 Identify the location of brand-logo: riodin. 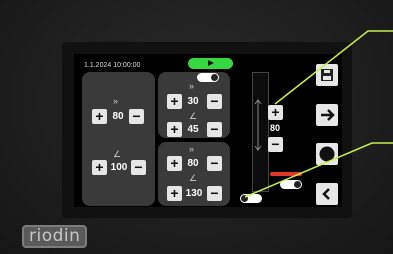
(55, 236).